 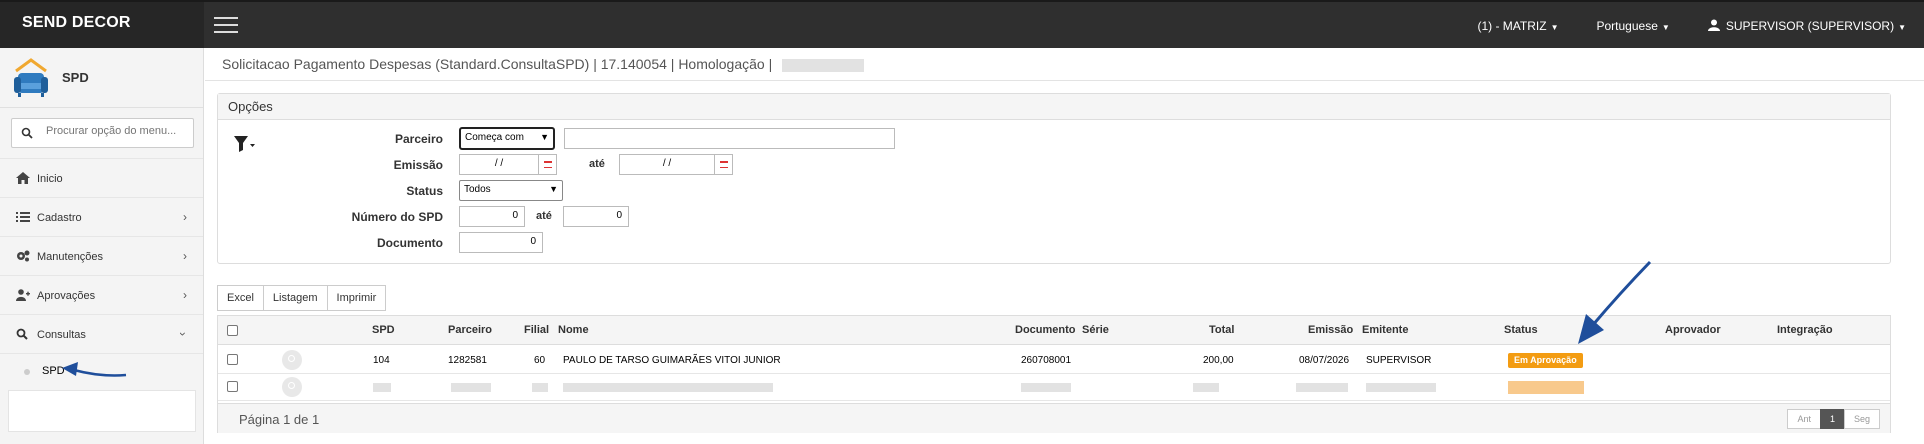 I want to click on cell-spd: 104, so click(x=381, y=360).